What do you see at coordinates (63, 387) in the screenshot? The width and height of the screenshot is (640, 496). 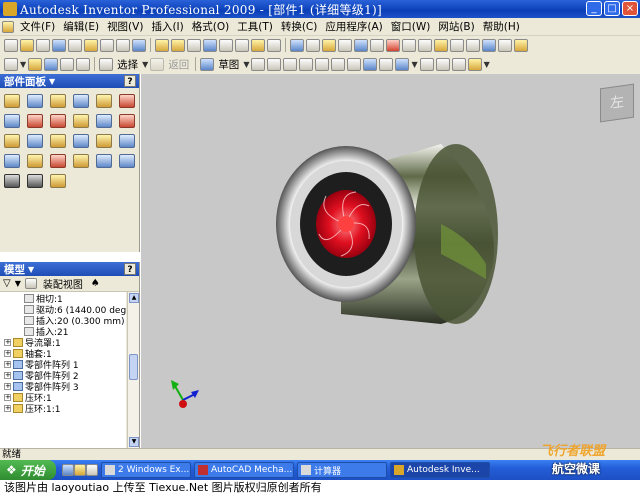 I see `tree-item-pattern-3: + 零部件阵列 3` at bounding box center [63, 387].